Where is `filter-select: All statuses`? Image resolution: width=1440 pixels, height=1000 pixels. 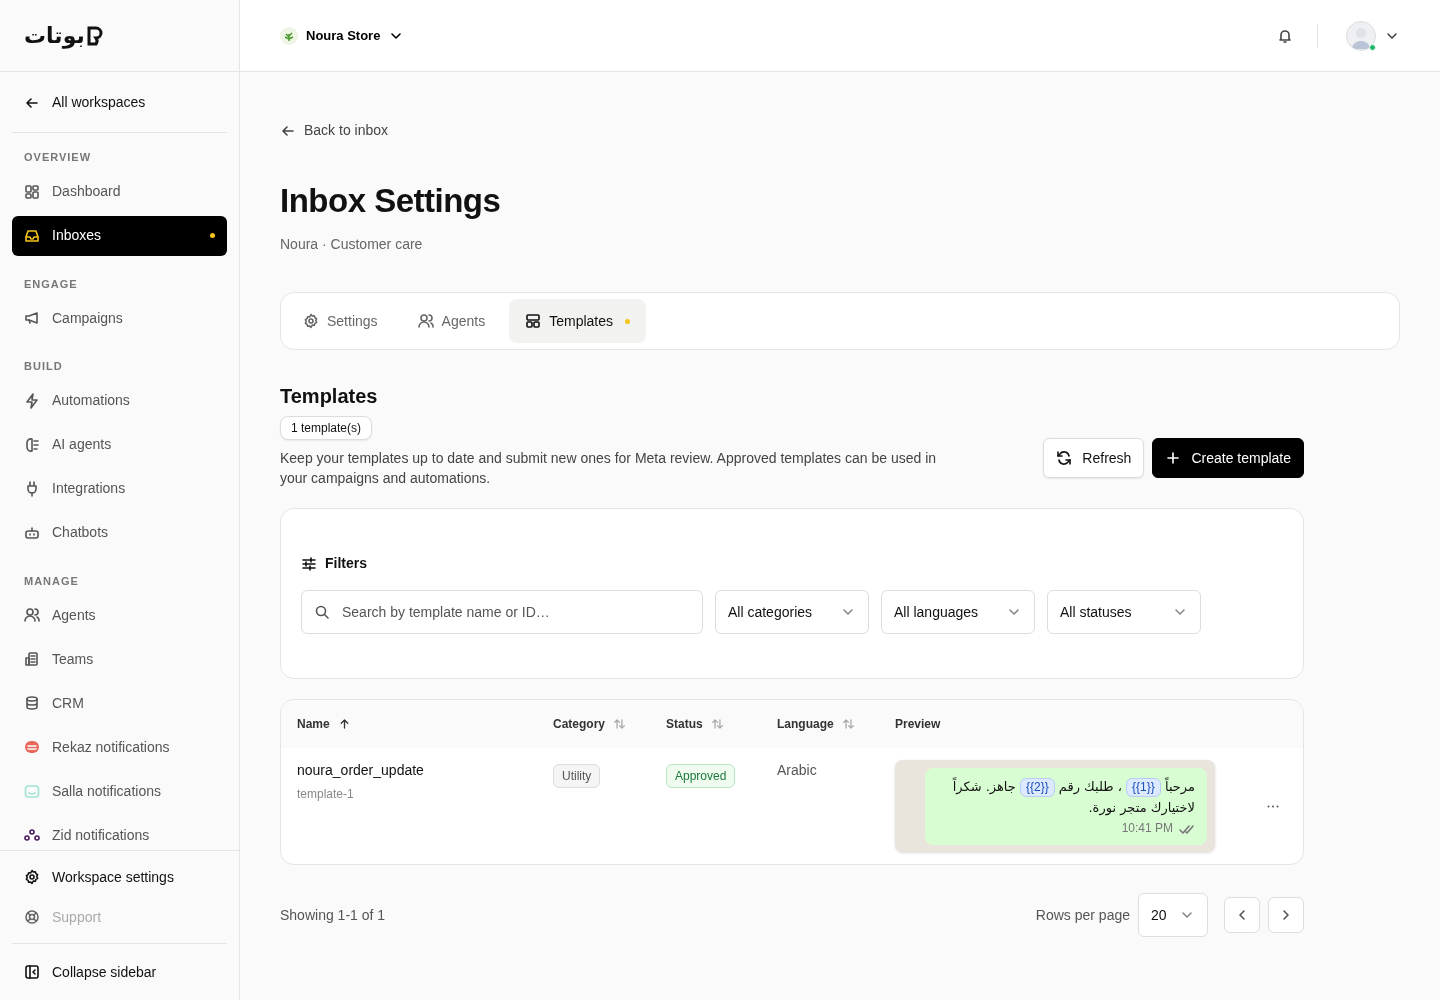
filter-select: All statuses is located at coordinates (1124, 612).